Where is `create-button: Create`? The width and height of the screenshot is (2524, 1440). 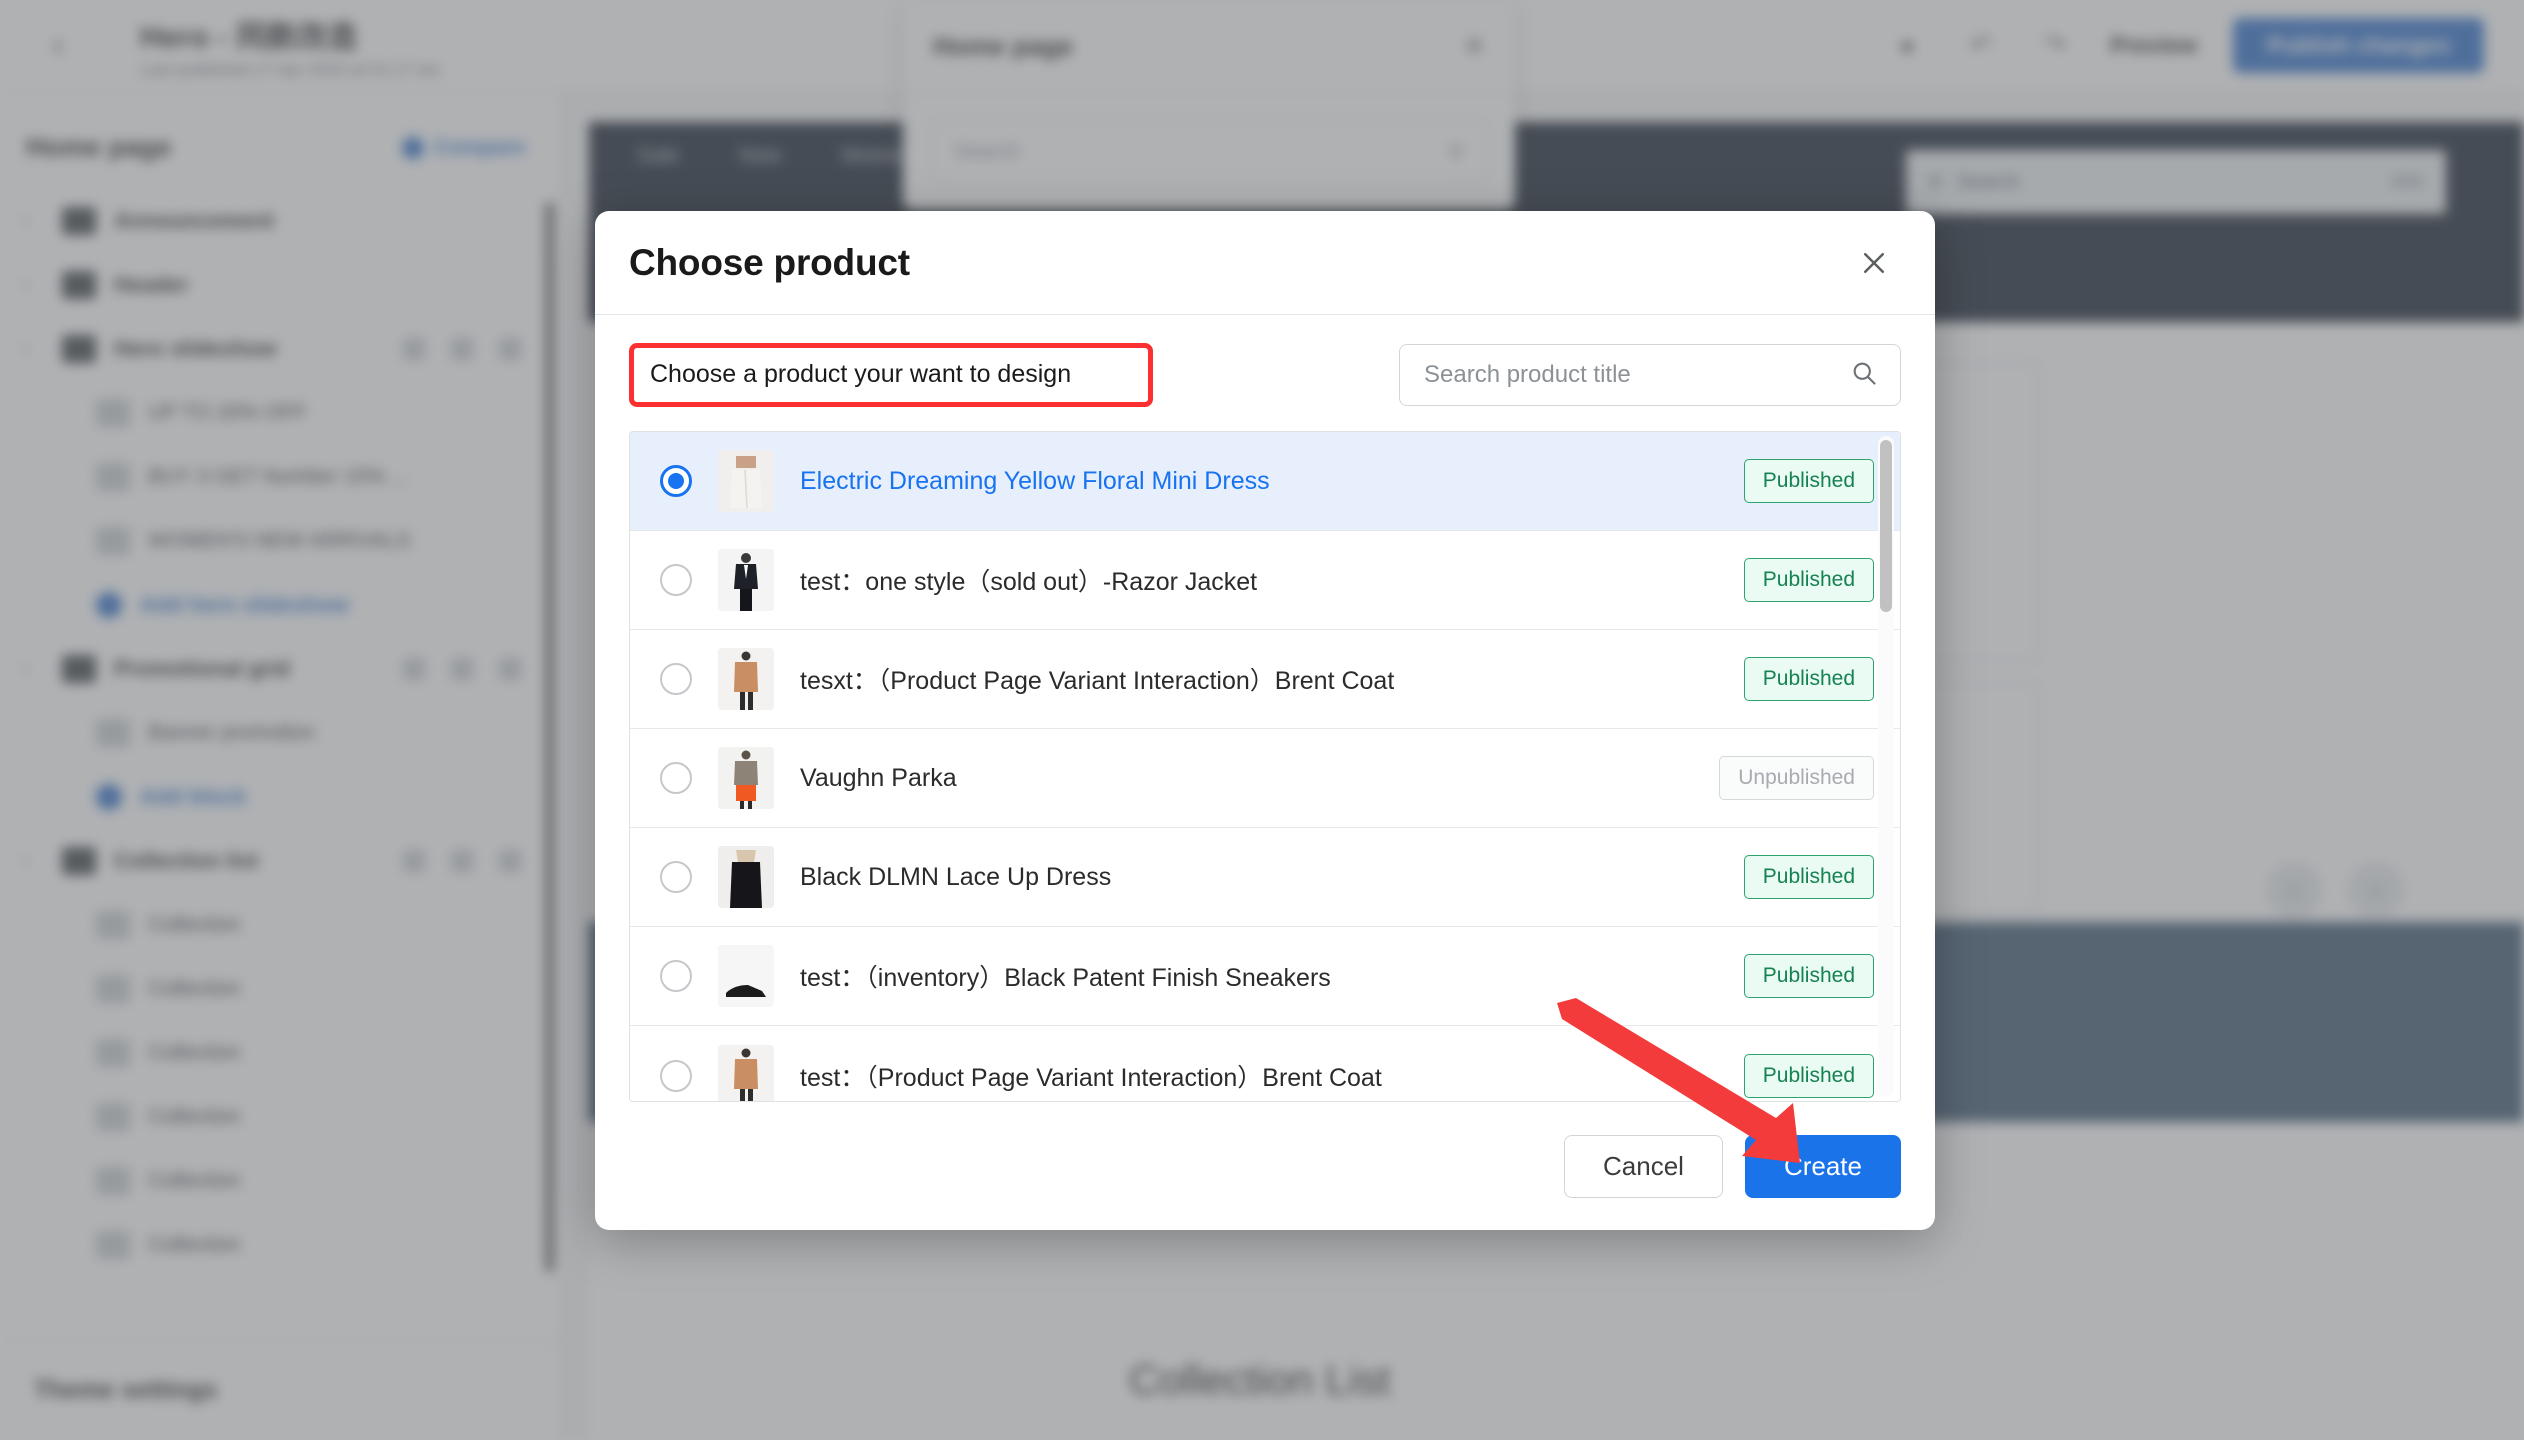
create-button: Create is located at coordinates (1822, 1166).